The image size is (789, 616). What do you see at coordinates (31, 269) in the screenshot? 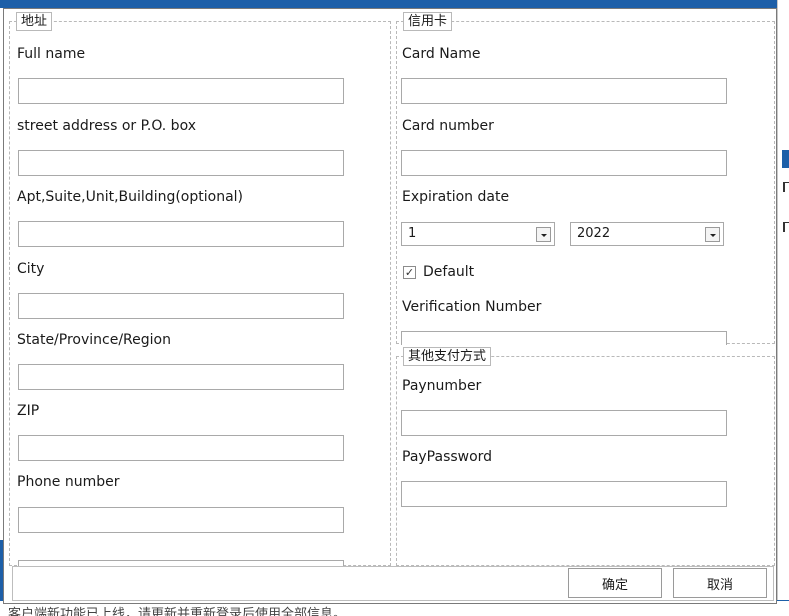
I see `city-label: City` at bounding box center [31, 269].